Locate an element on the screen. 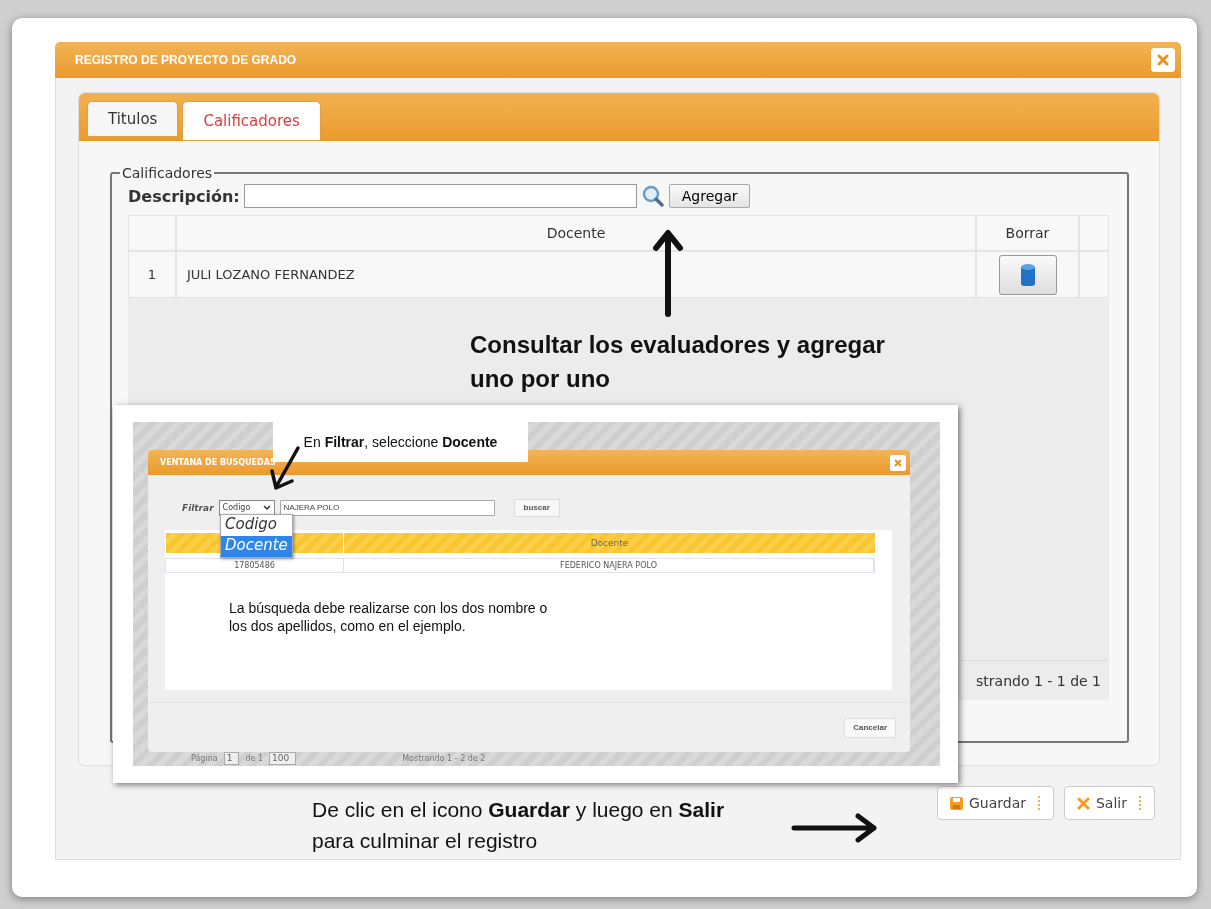 The width and height of the screenshot is (1211, 909). table-cell: JULI LOZANO FERNANDEZ is located at coordinates (576, 274).